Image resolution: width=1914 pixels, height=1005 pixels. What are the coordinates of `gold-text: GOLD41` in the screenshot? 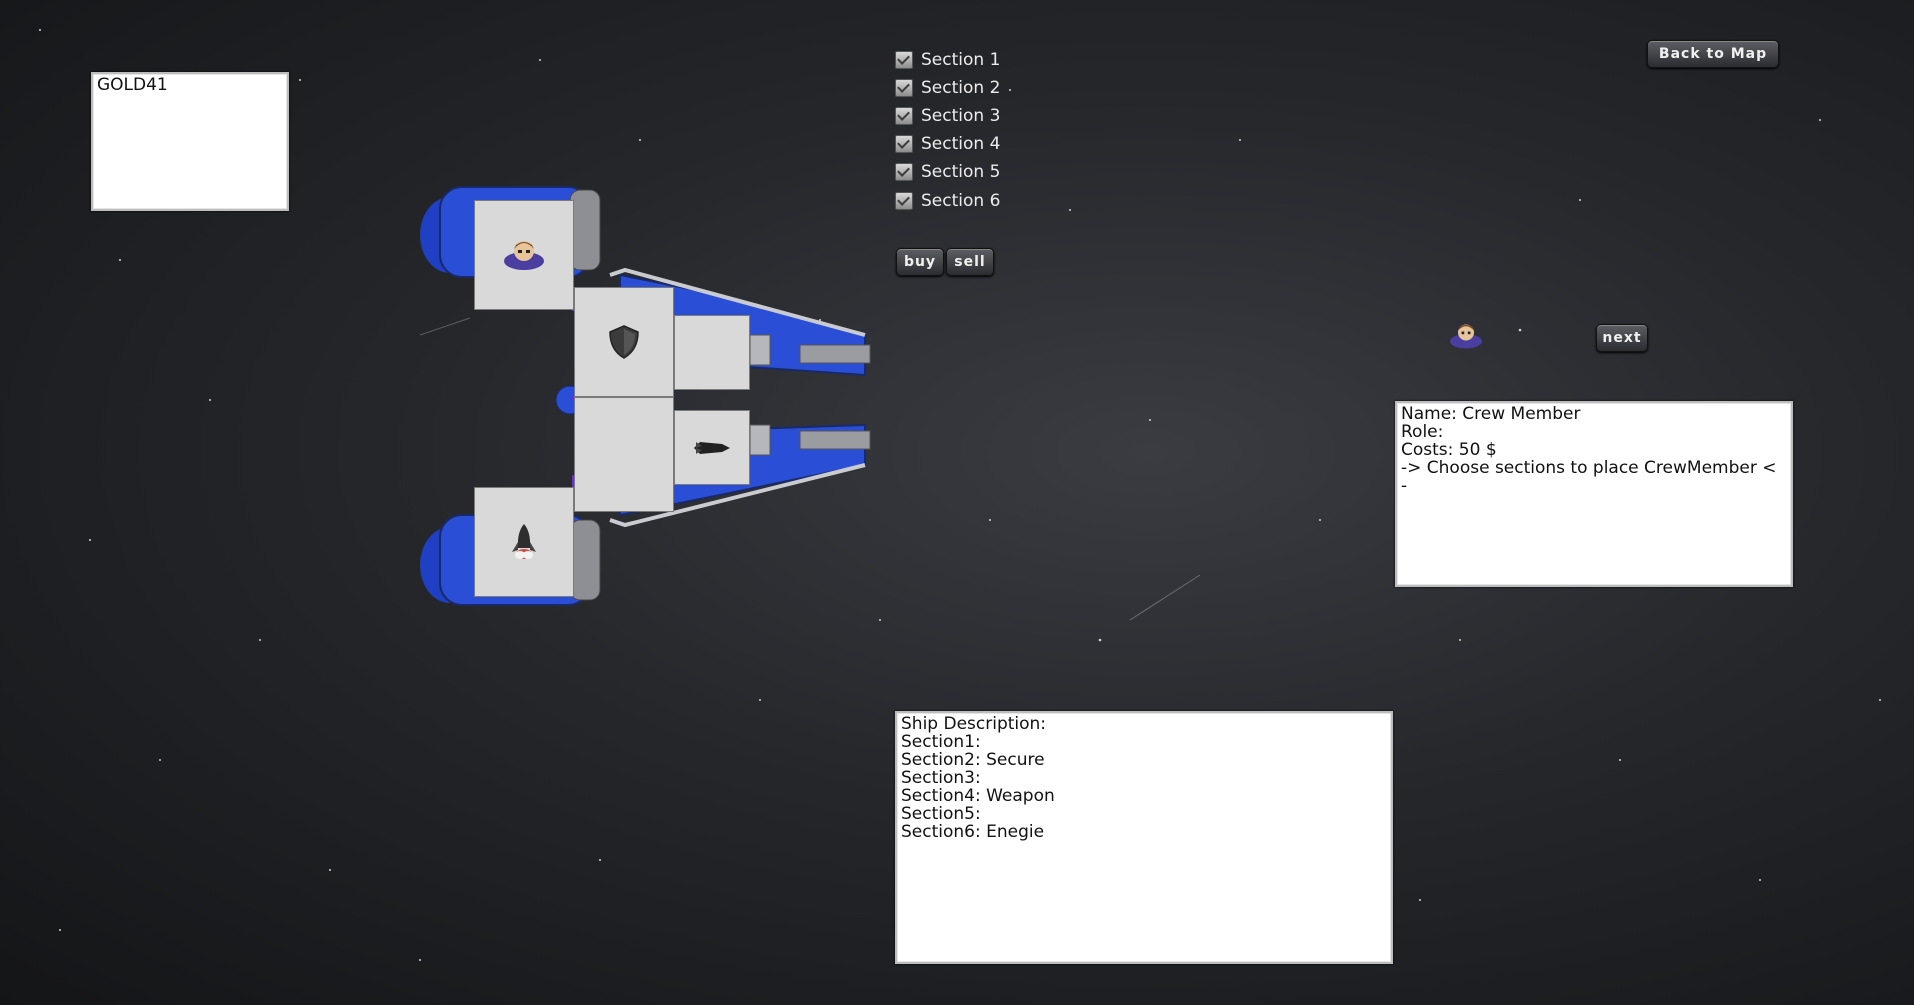 It's located at (132, 85).